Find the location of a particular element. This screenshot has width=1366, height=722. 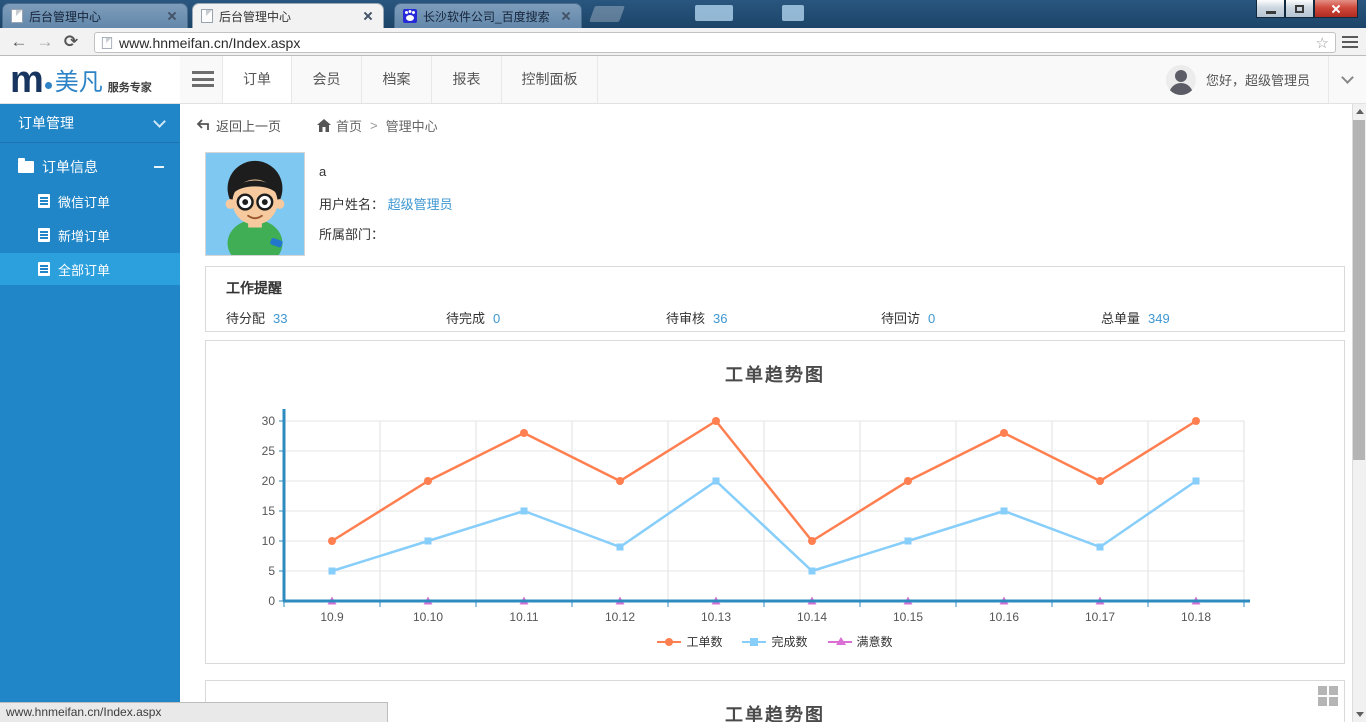

collapse-minus-icon is located at coordinates (159, 167).